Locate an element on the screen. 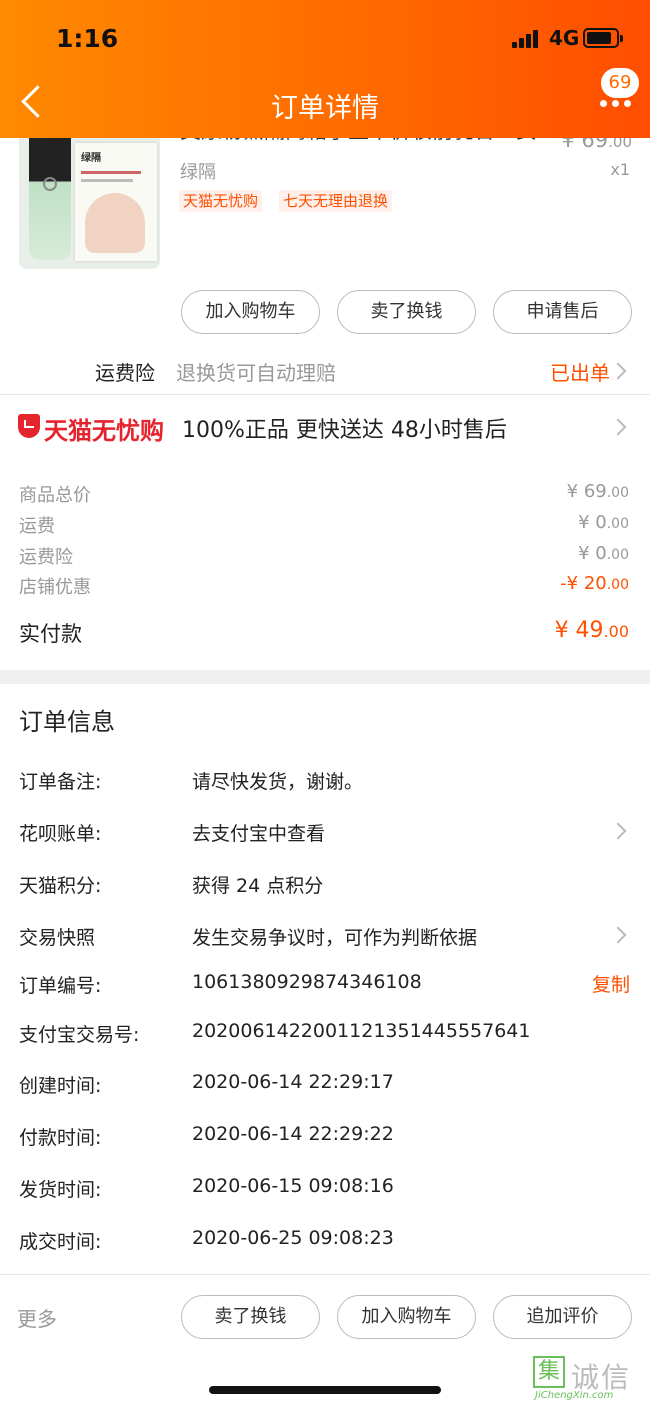 This screenshot has height=1406, width=650. trade-snapshot-value: 发生交易争议时，可作为判断依据 is located at coordinates (335, 938).